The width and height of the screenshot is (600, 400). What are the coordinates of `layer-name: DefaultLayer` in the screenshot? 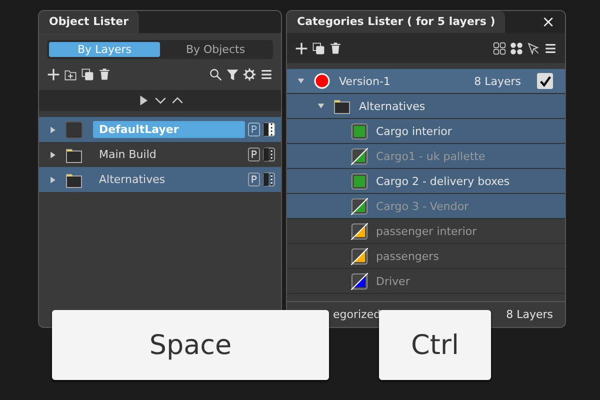 It's located at (169, 129).